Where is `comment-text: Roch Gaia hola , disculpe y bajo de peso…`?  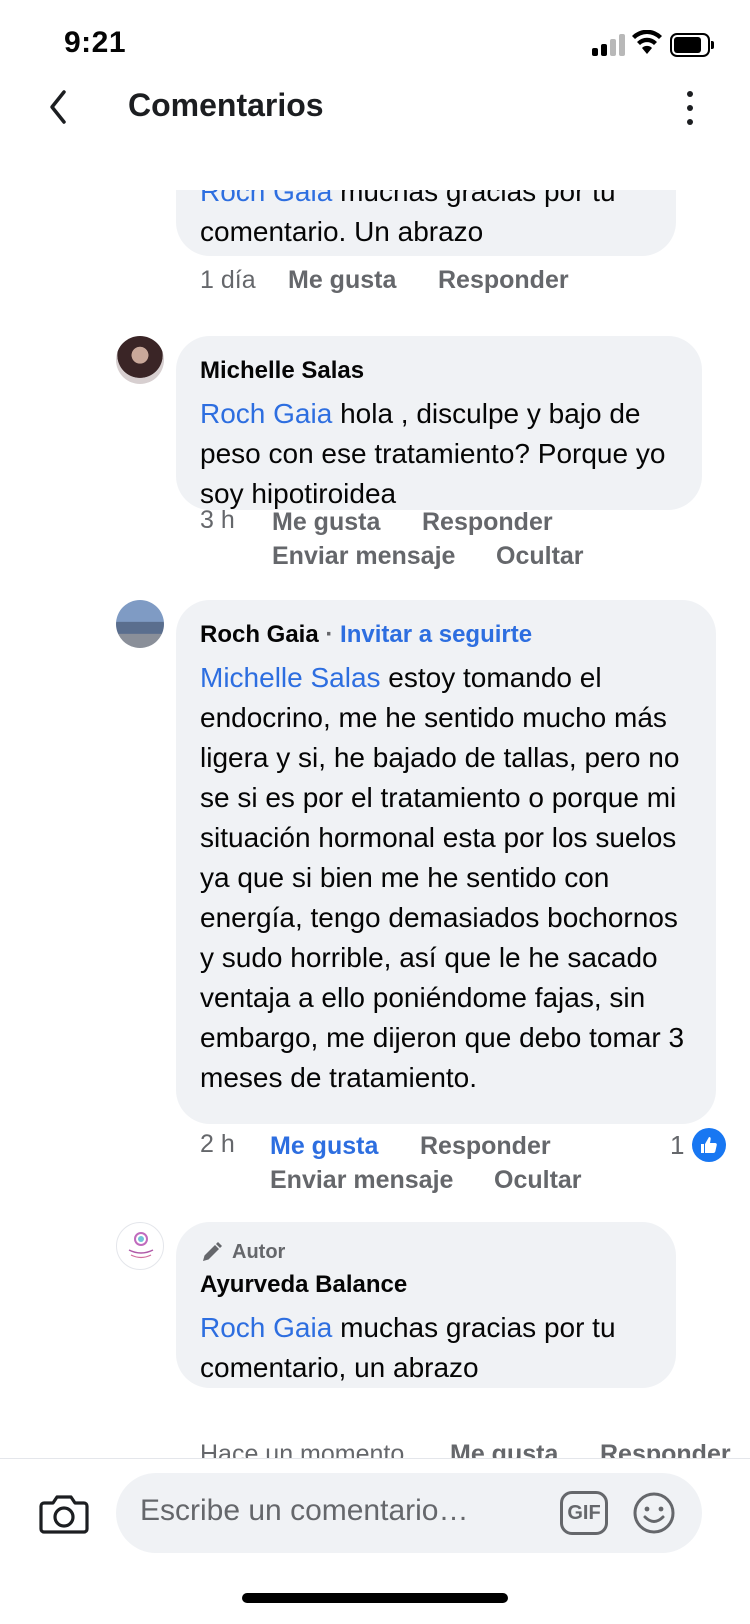 comment-text: Roch Gaia hola , disculpe y bajo de peso… is located at coordinates (433, 453).